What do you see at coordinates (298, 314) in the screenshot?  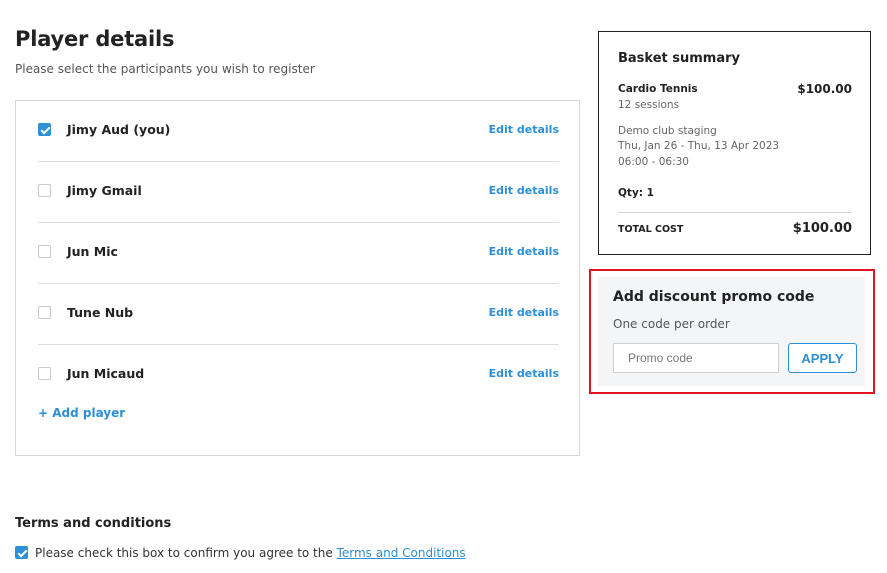 I see `player-row: Tune Nub Edit details` at bounding box center [298, 314].